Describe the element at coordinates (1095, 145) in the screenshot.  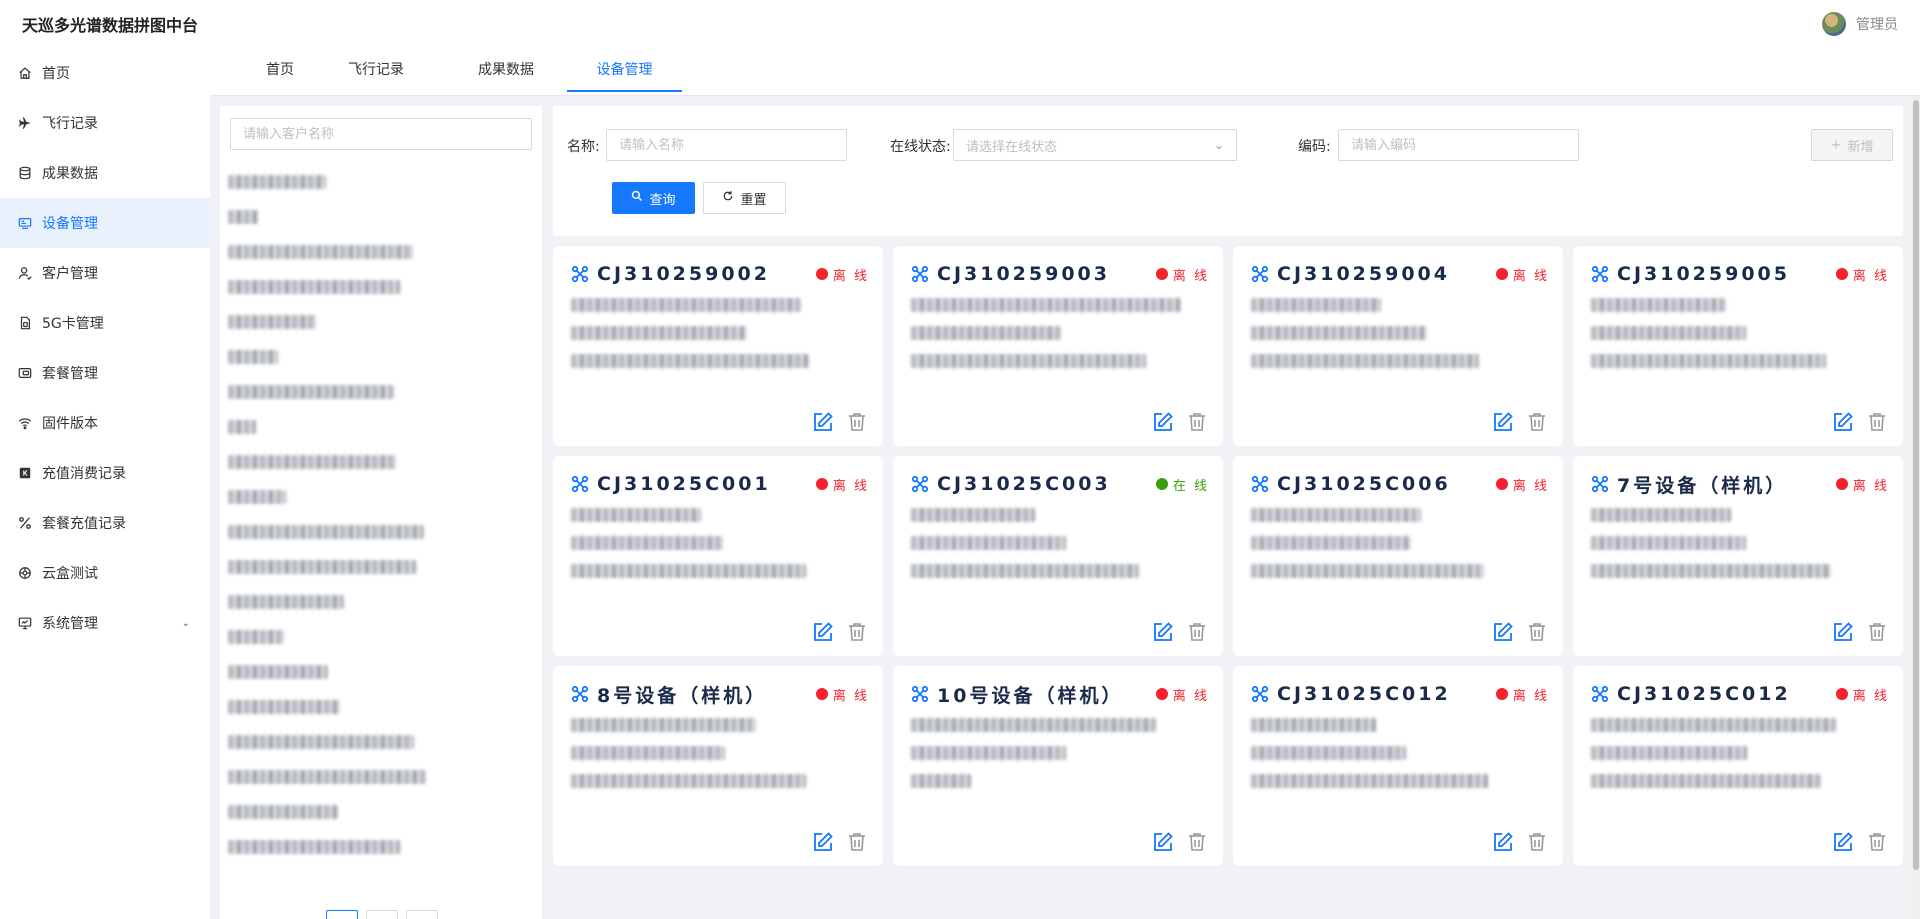
I see `status-select: 请选择在线状态 ⌄` at that location.